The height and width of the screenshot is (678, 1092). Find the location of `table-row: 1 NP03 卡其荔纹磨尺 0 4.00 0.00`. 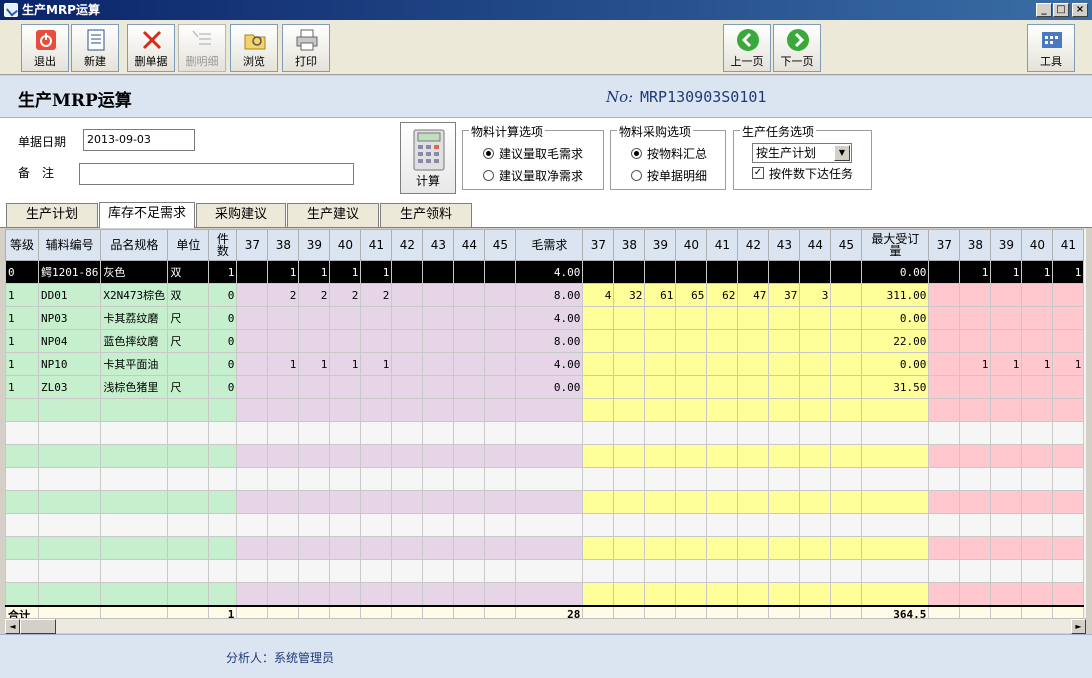

table-row: 1 NP03 卡其荔纹磨尺 0 4.00 0.00 is located at coordinates (545, 318).